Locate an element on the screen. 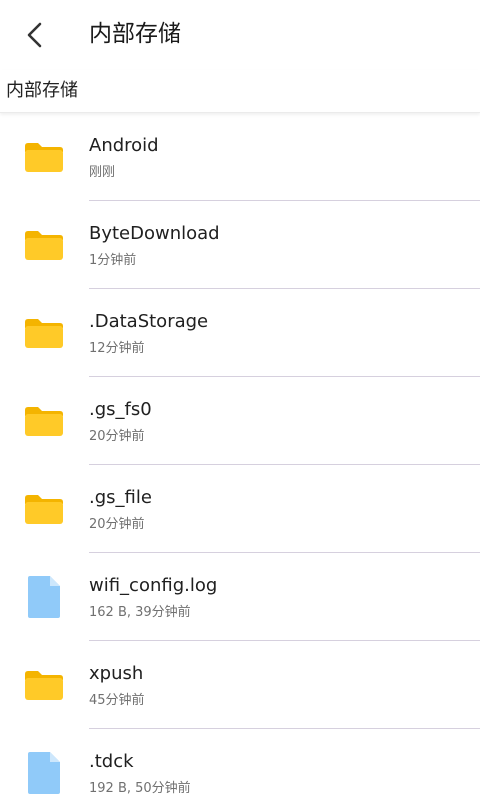  top-app-bar: 内部存储 is located at coordinates (240, 35).